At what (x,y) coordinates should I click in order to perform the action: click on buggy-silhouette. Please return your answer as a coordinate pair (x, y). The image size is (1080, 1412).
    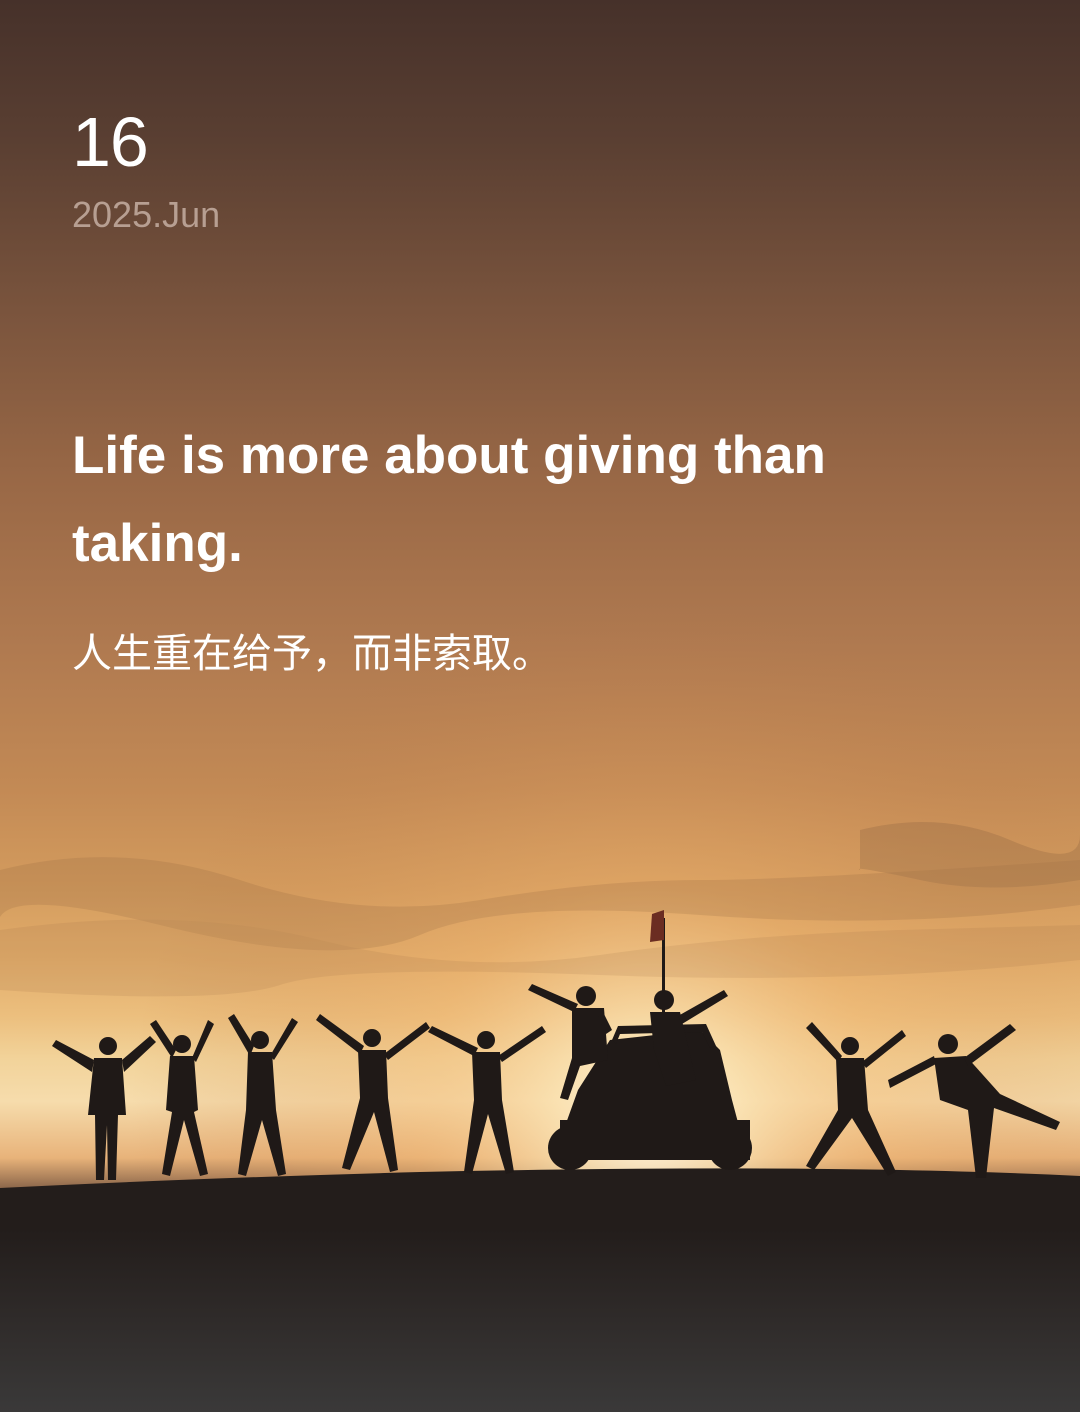
    Looking at the image, I should click on (650, 1040).